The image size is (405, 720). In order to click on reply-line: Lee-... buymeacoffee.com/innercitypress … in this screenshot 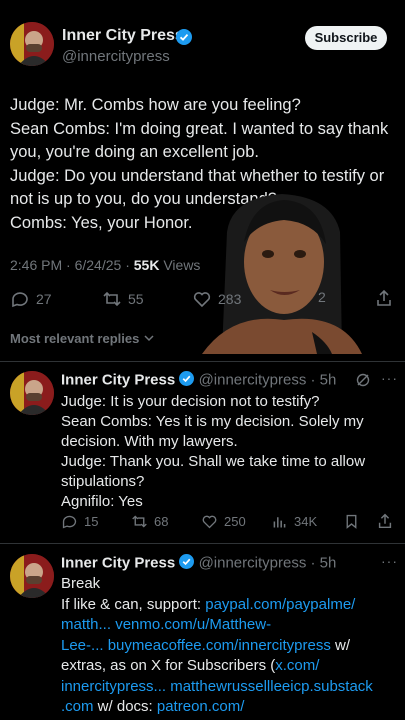, I will do `click(231, 646)`.